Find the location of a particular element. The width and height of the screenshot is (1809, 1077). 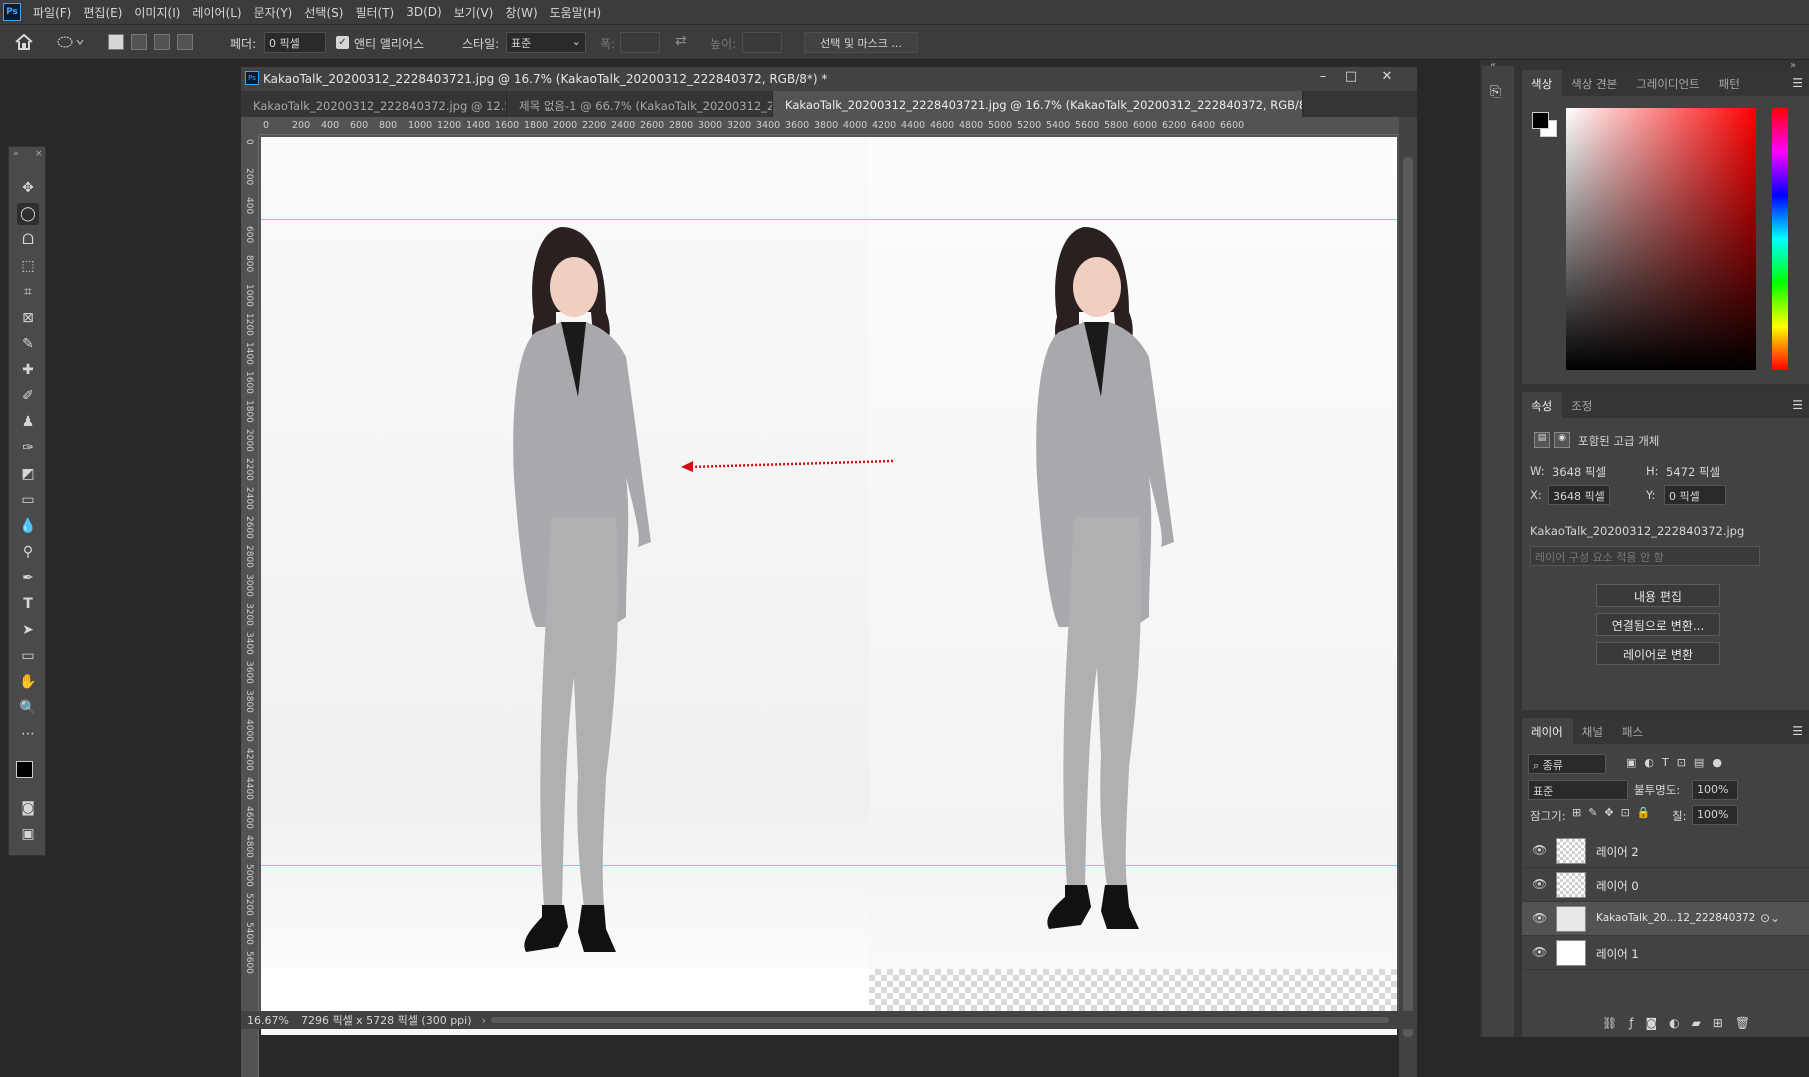

x-input: 3648 픽셀 is located at coordinates (1579, 495).